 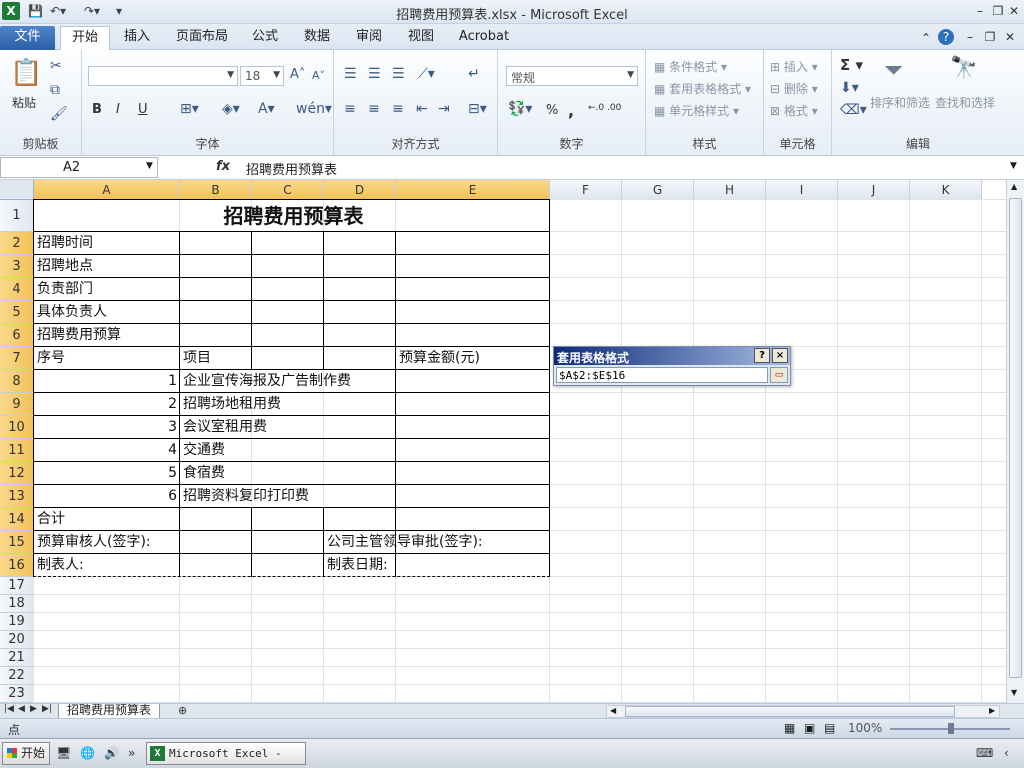 I want to click on row-header: 15, so click(x=17, y=542).